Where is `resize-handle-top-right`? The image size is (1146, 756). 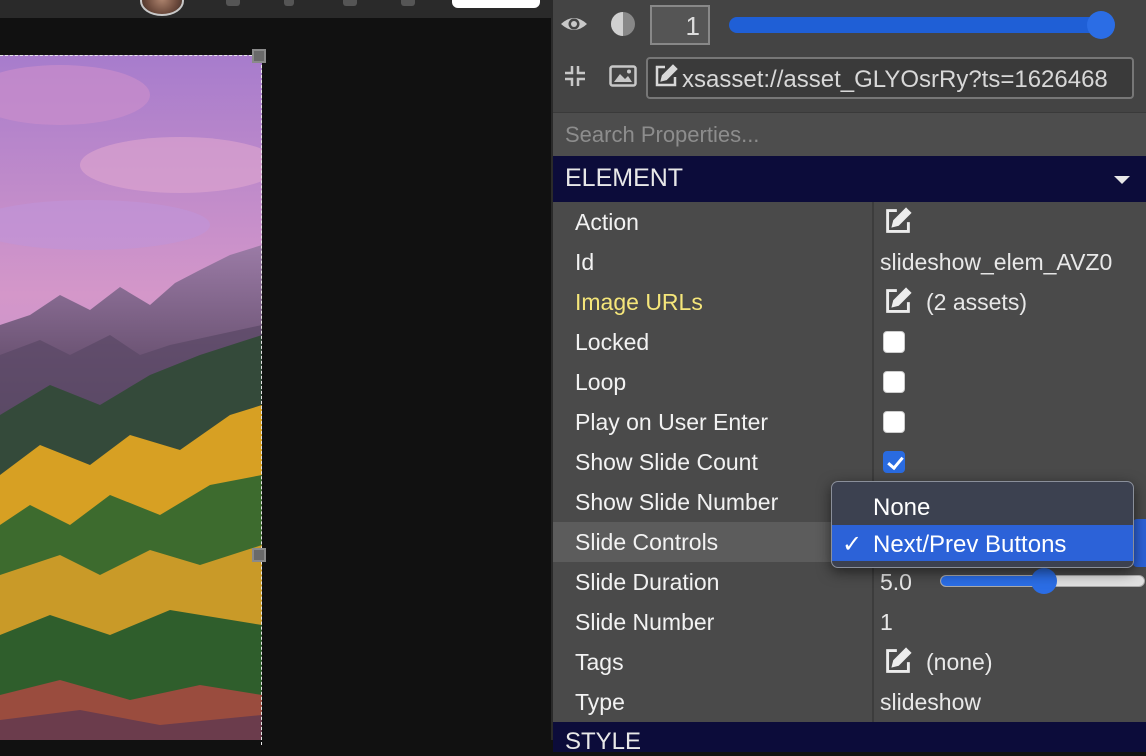 resize-handle-top-right is located at coordinates (259, 56).